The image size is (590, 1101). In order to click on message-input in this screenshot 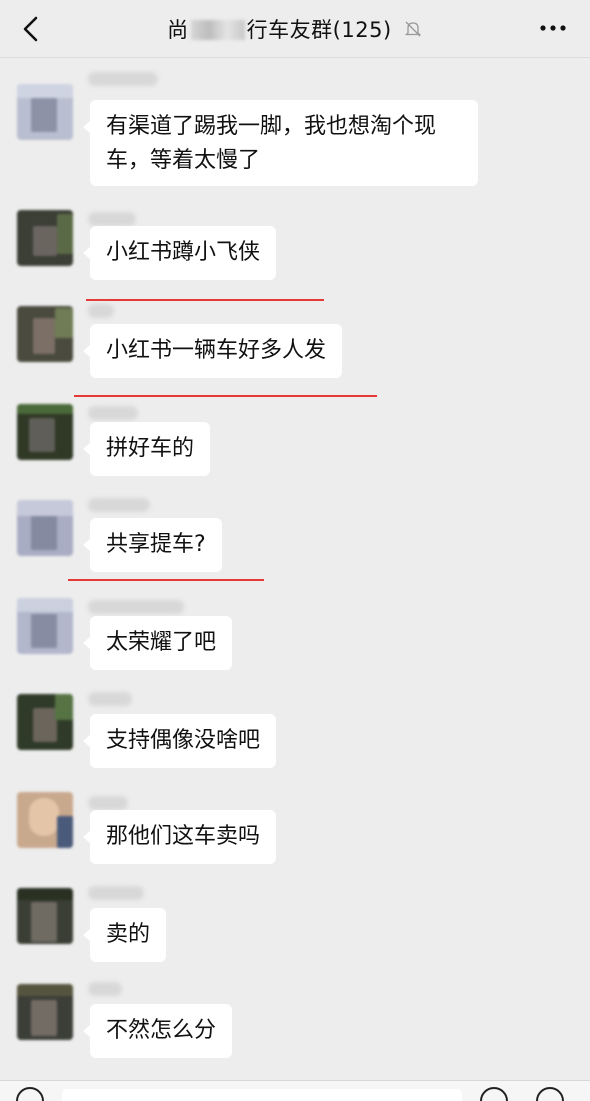, I will do `click(262, 1095)`.